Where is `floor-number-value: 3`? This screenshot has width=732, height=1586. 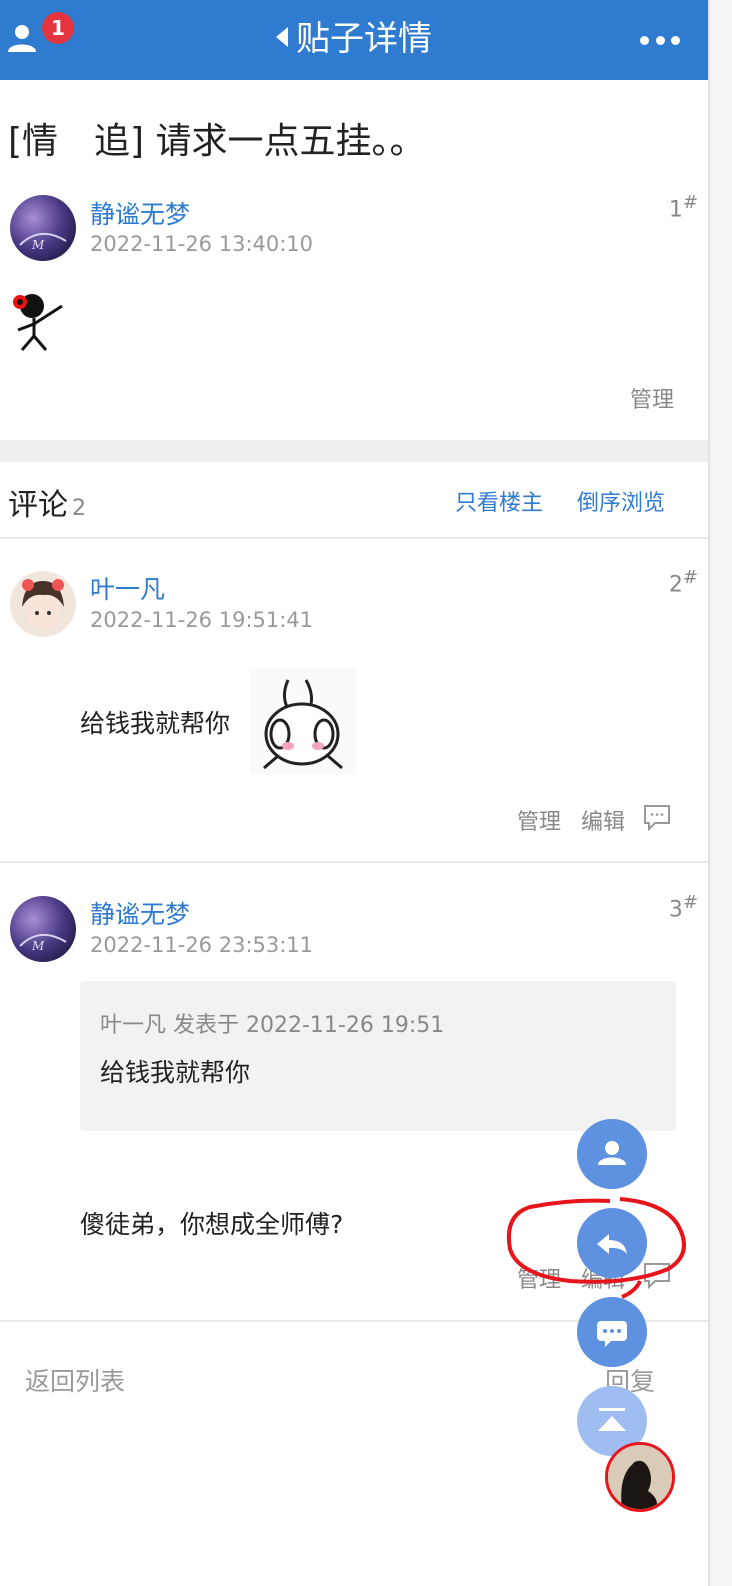 floor-number-value: 3 is located at coordinates (675, 910).